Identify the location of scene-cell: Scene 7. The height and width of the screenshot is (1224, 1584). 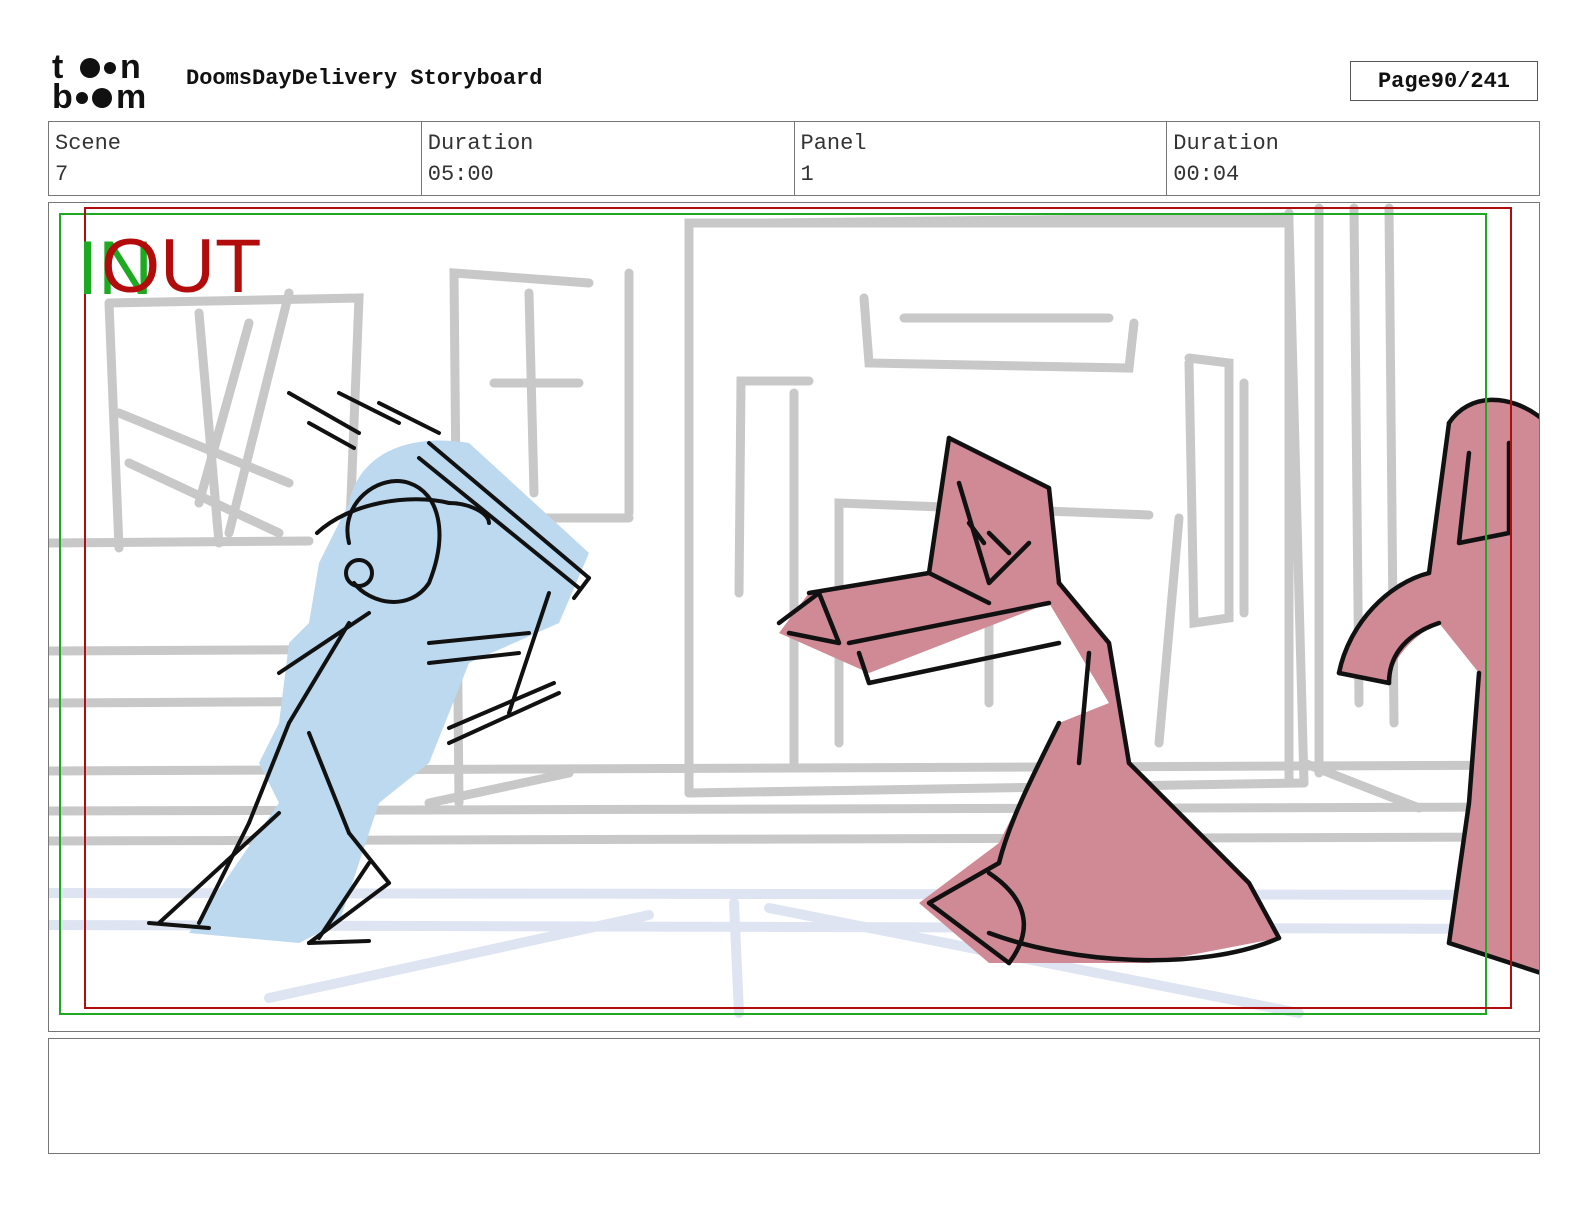
(235, 158).